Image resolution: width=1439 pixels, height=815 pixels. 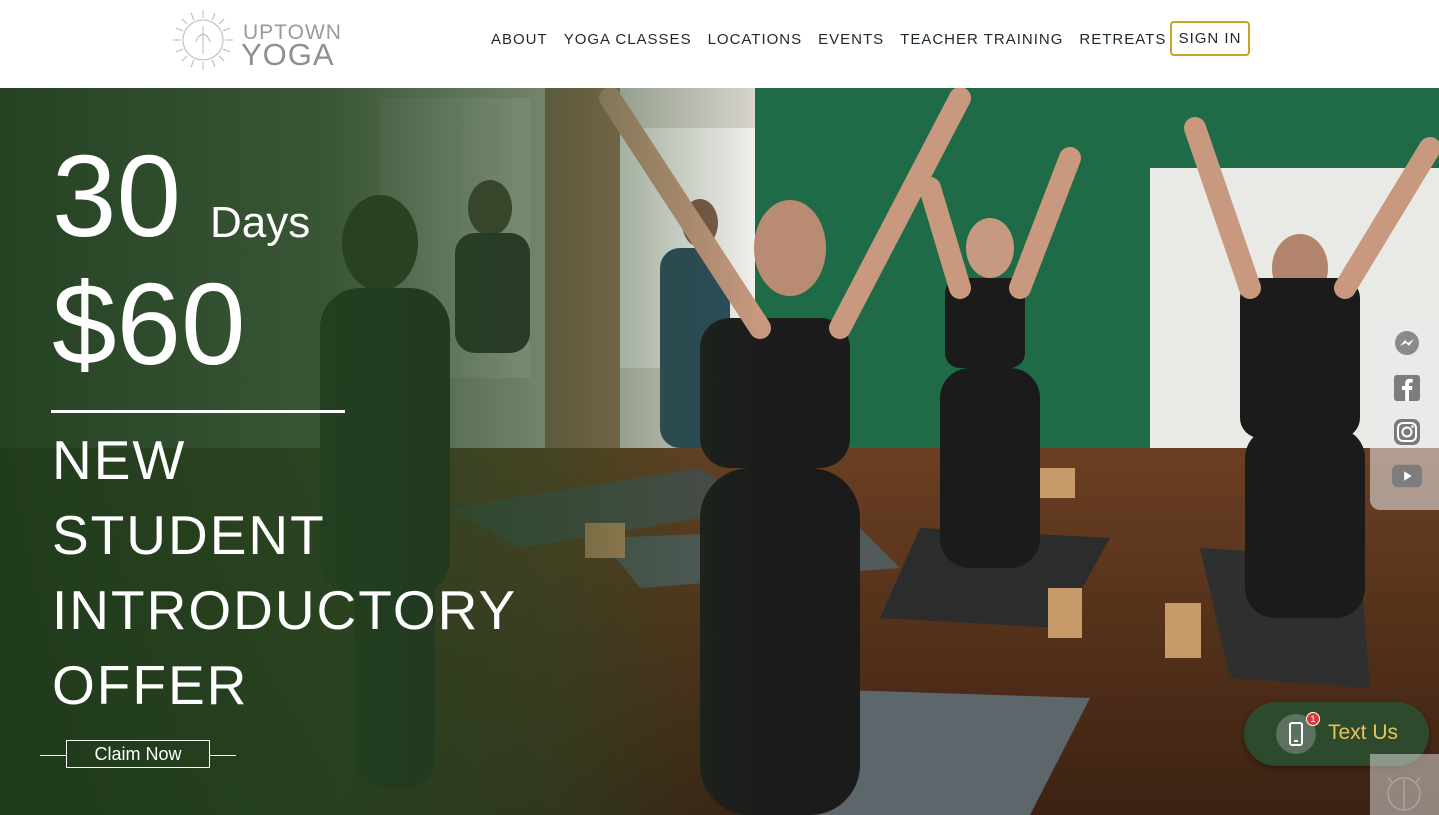 What do you see at coordinates (1210, 38) in the screenshot?
I see `sign-in-button: SIGN IN` at bounding box center [1210, 38].